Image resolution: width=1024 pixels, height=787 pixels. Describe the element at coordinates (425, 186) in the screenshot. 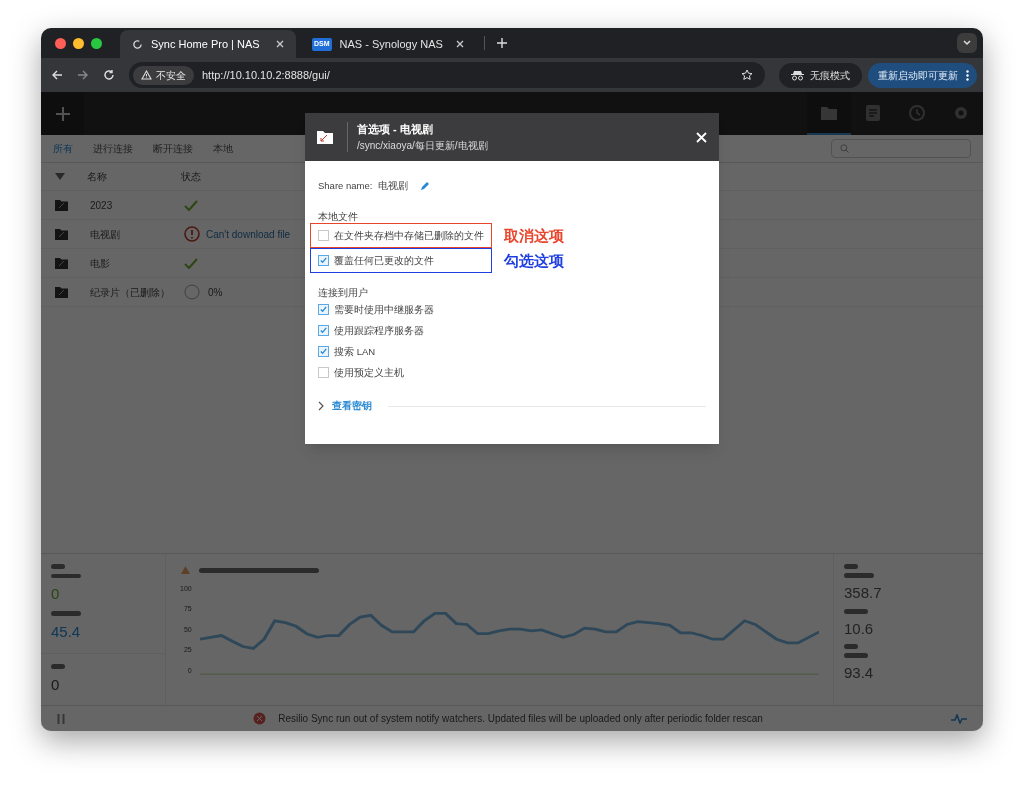

I see `edit-icon` at that location.